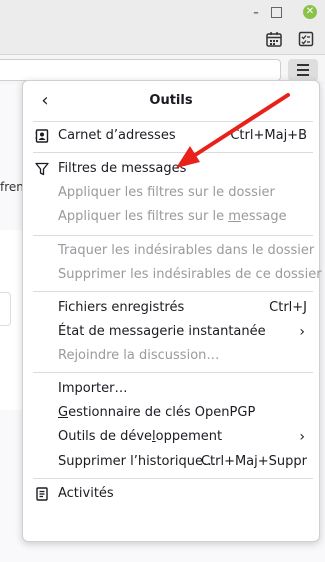 The image size is (325, 562). I want to click on menu-item-shortcut: Ctrl+Maj+B, so click(268, 135).